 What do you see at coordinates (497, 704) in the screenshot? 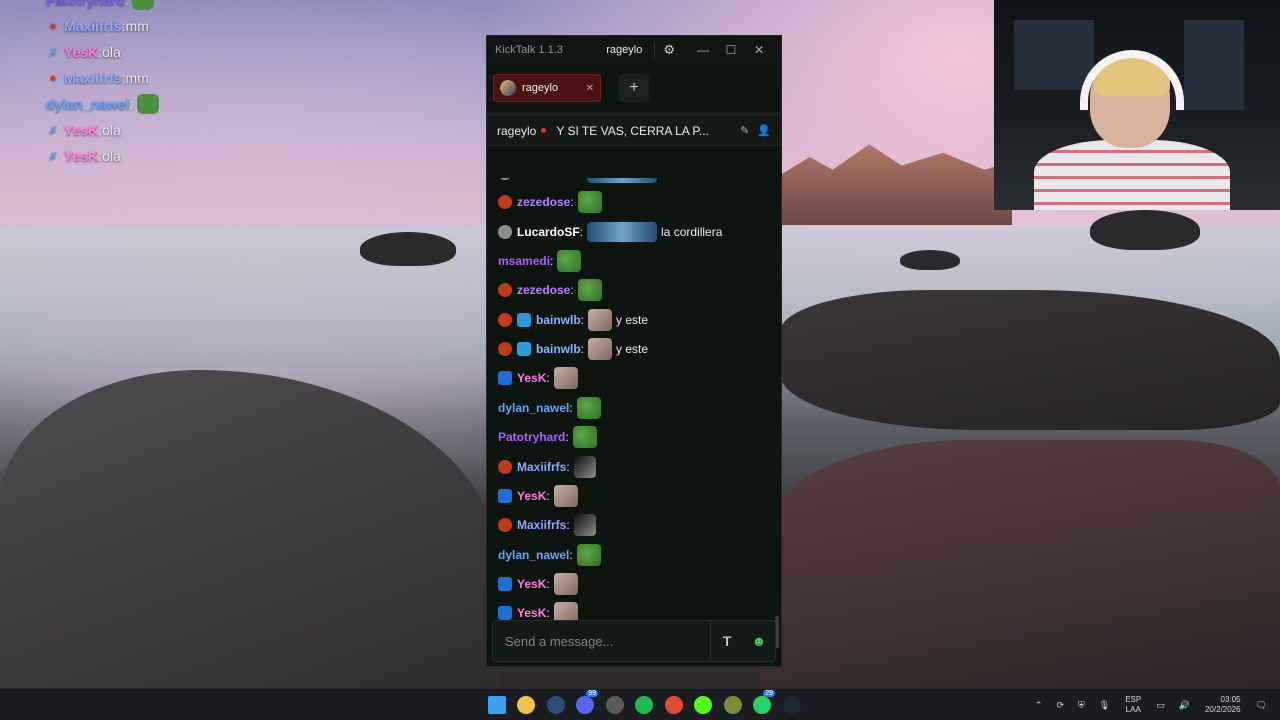
I see `windows-start-icon` at bounding box center [497, 704].